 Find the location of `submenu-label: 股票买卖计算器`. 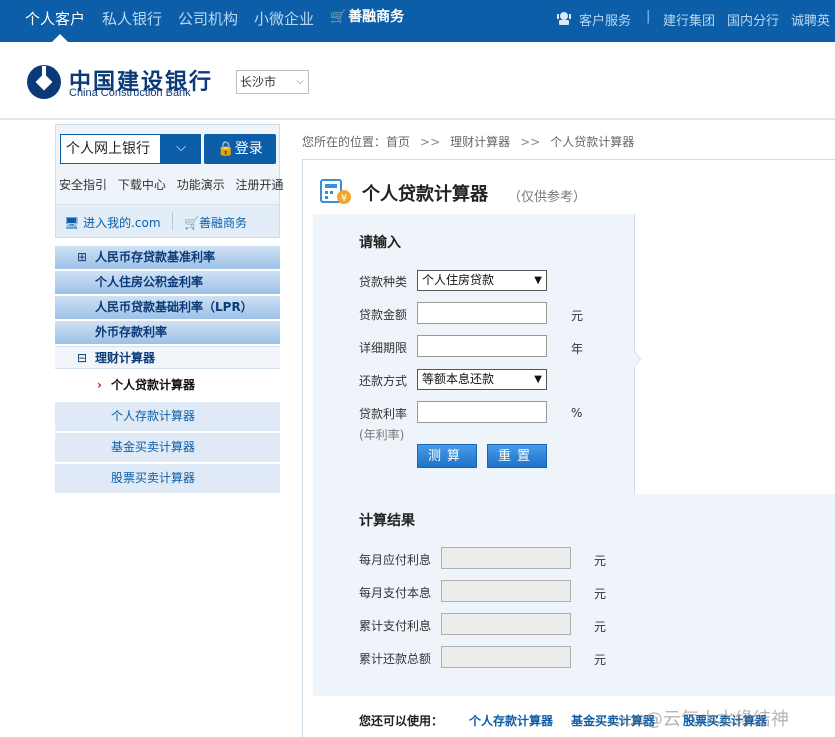

submenu-label: 股票买卖计算器 is located at coordinates (153, 478).